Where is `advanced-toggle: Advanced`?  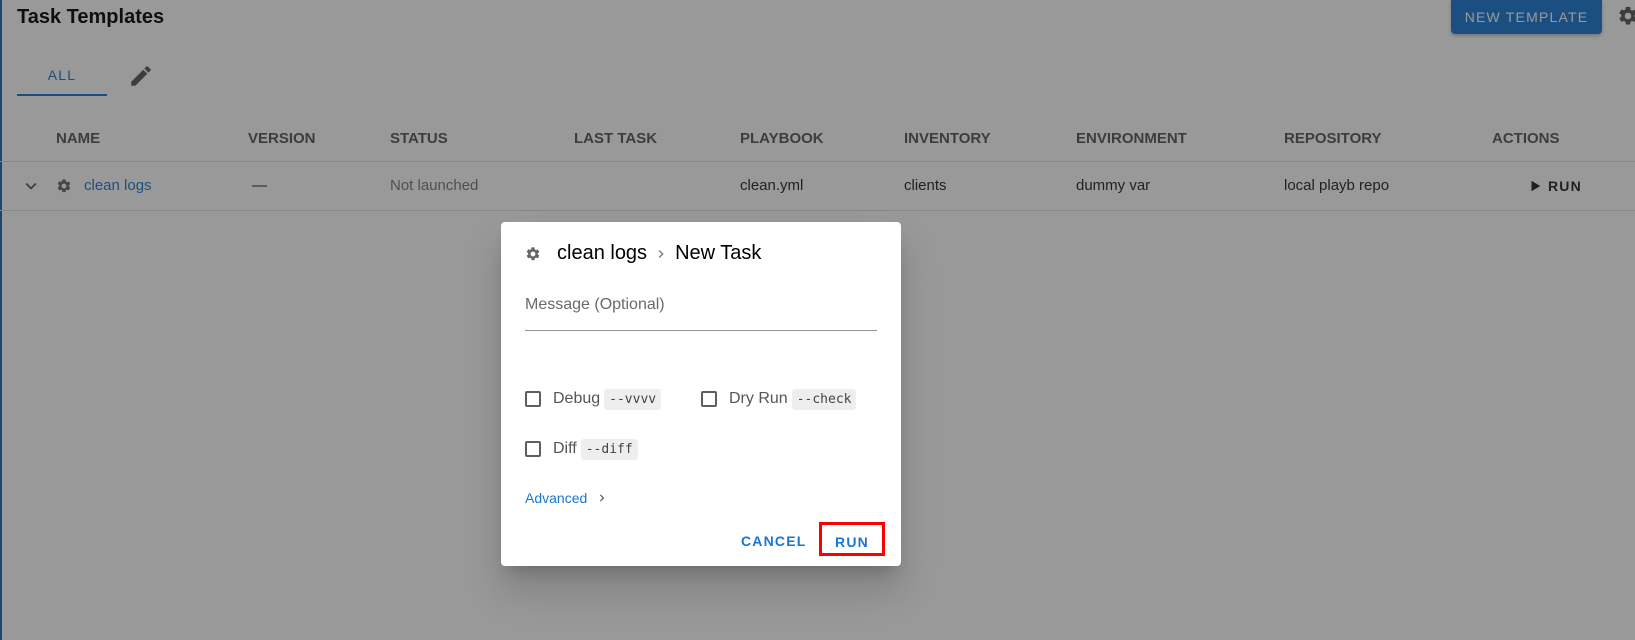
advanced-toggle: Advanced is located at coordinates (567, 498).